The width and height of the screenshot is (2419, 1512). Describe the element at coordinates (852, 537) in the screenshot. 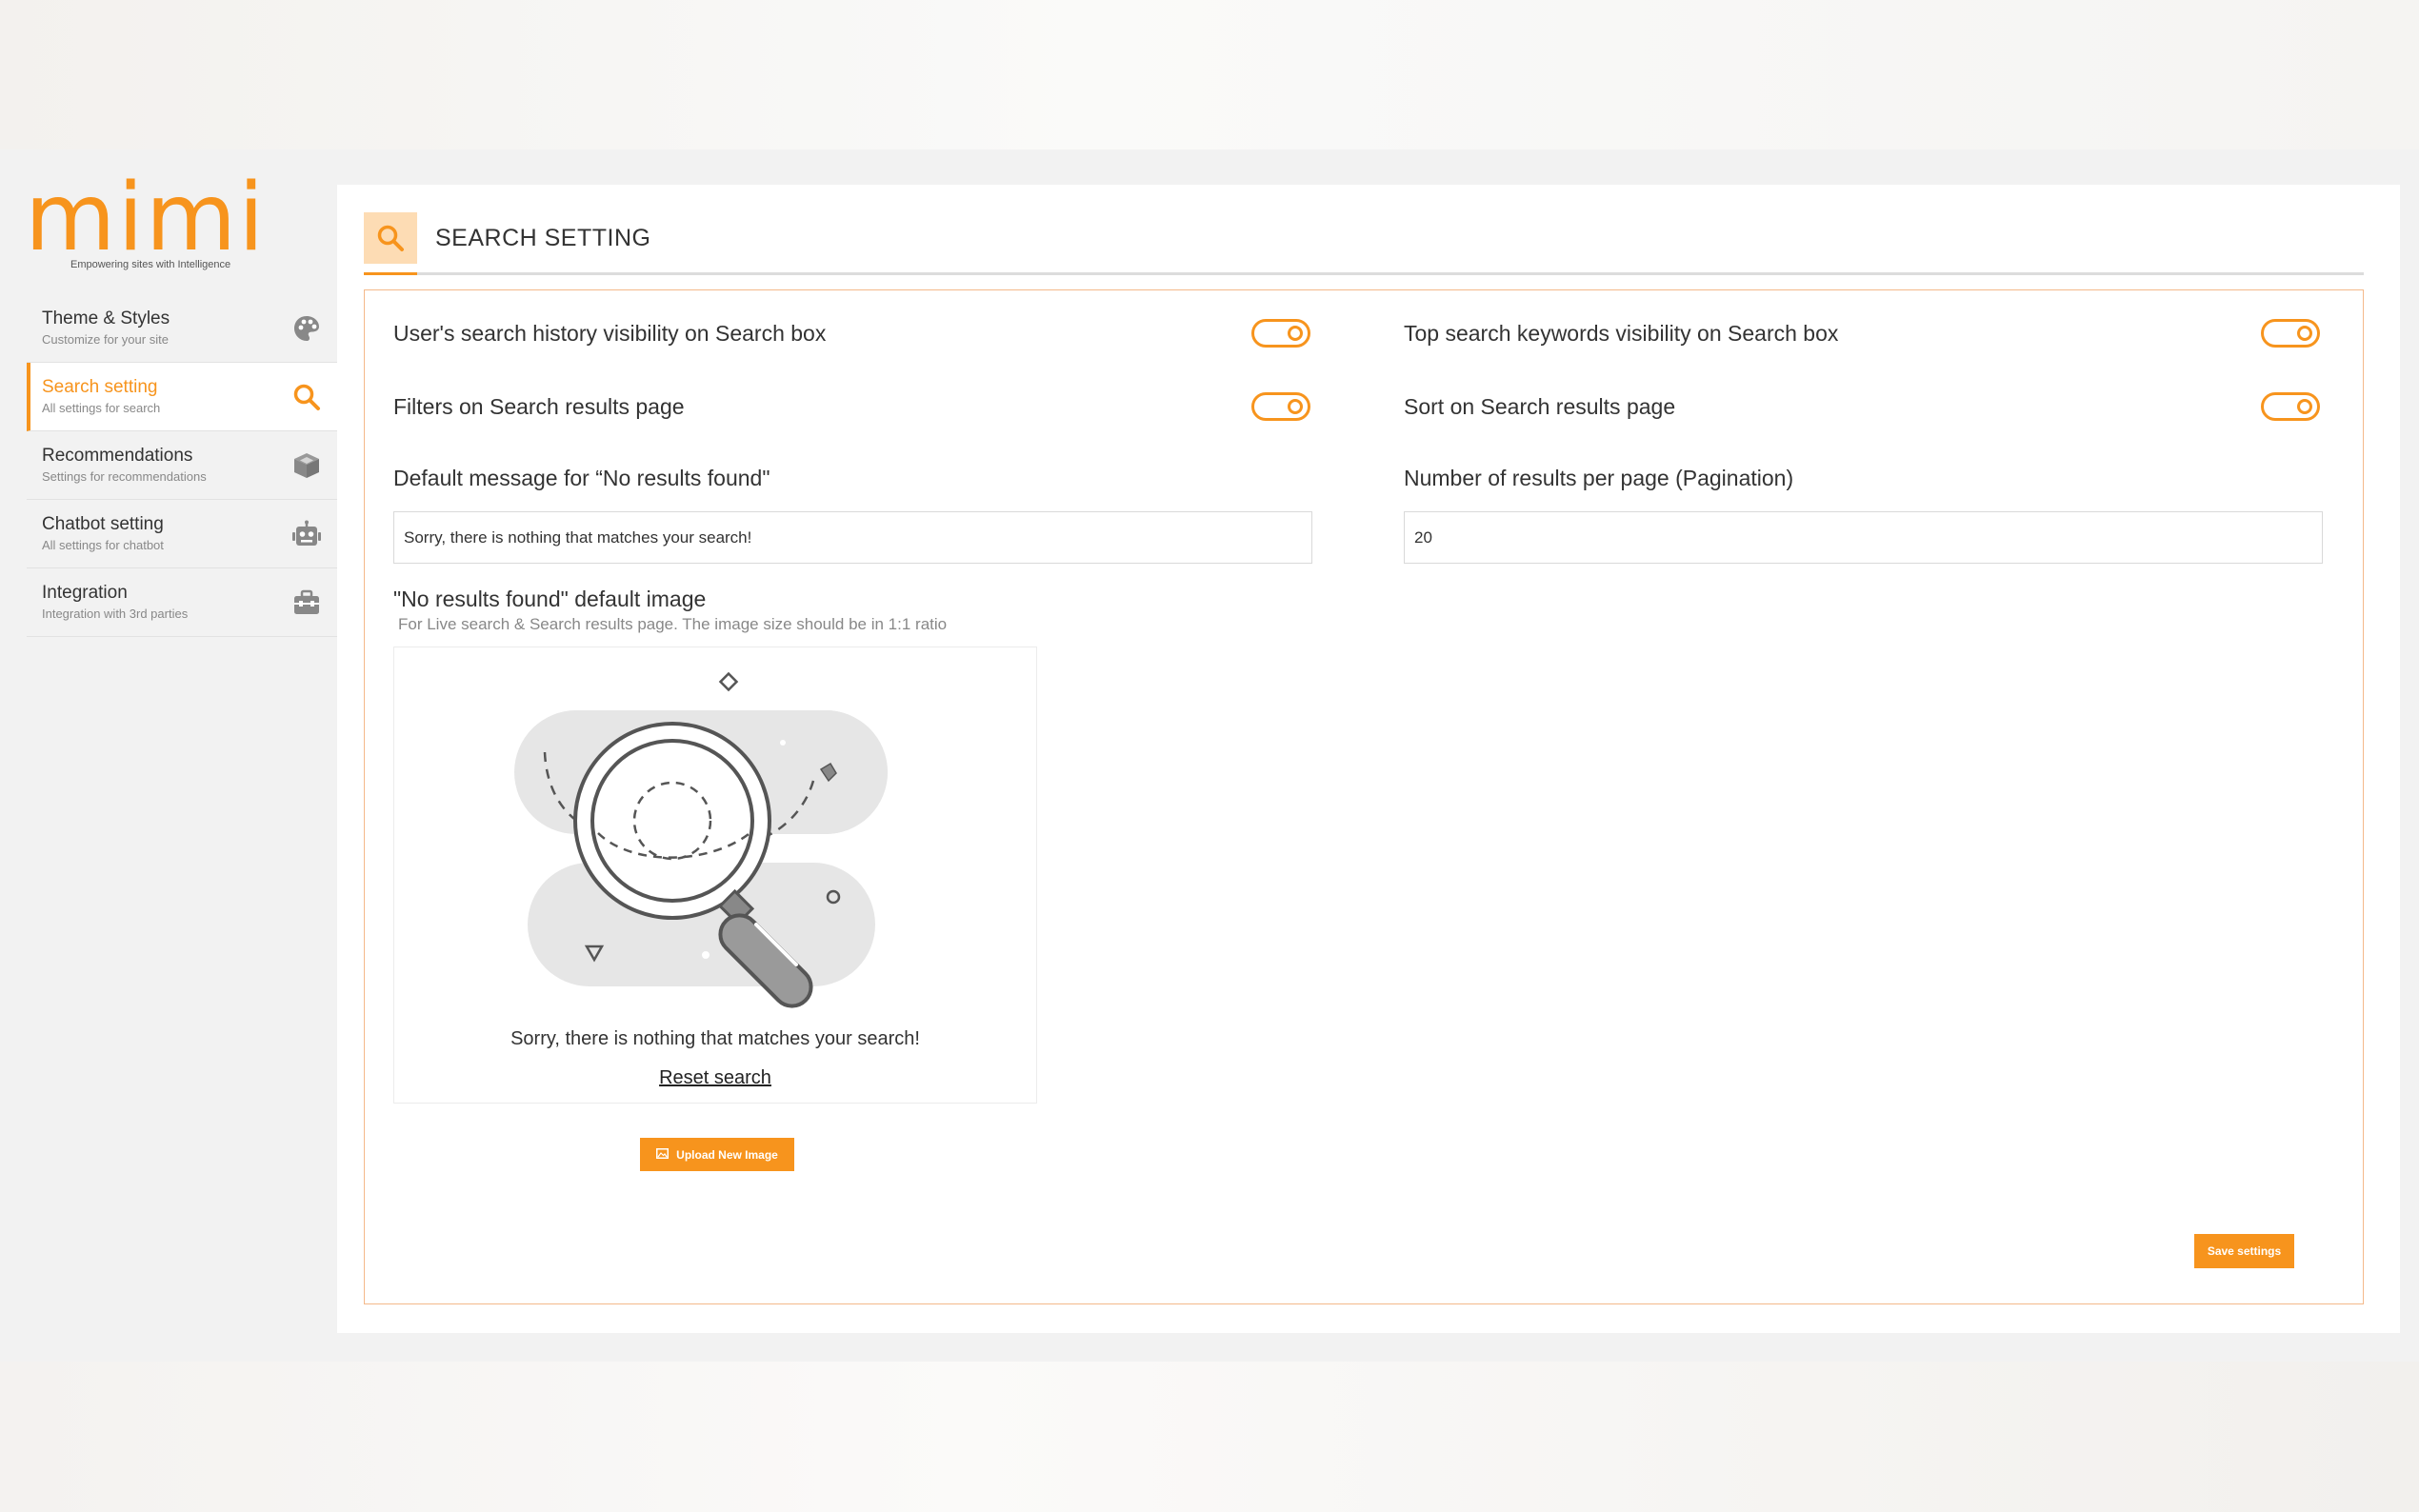

I see `default-message-input` at that location.